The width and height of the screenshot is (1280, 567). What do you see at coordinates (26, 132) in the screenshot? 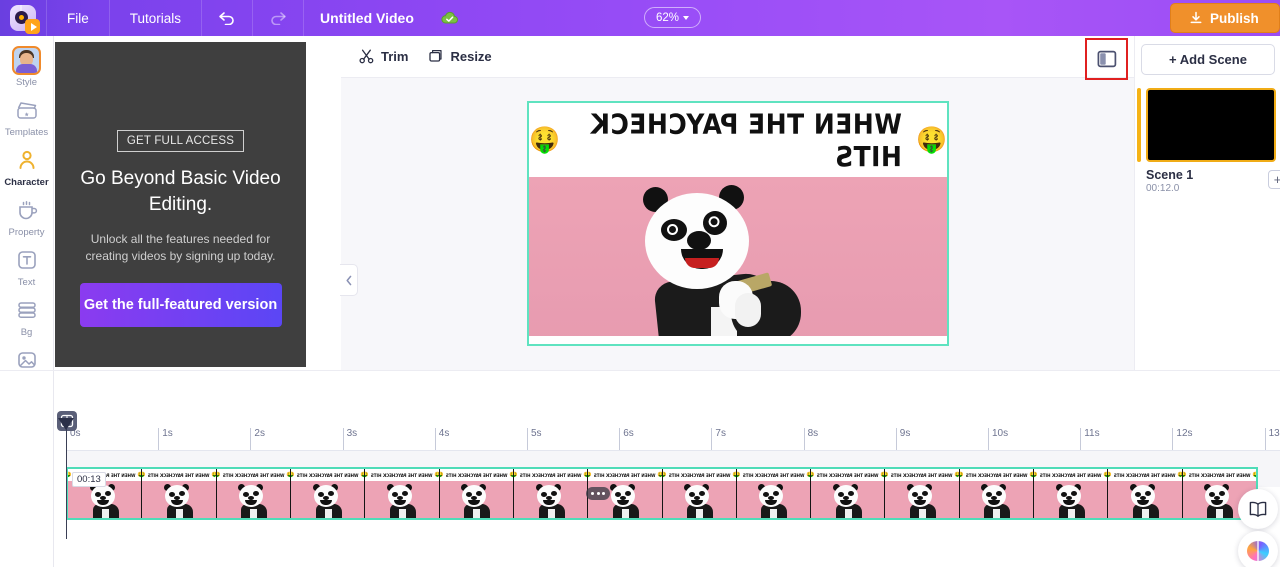
I see `sidebar-label-templates: Templates` at bounding box center [26, 132].